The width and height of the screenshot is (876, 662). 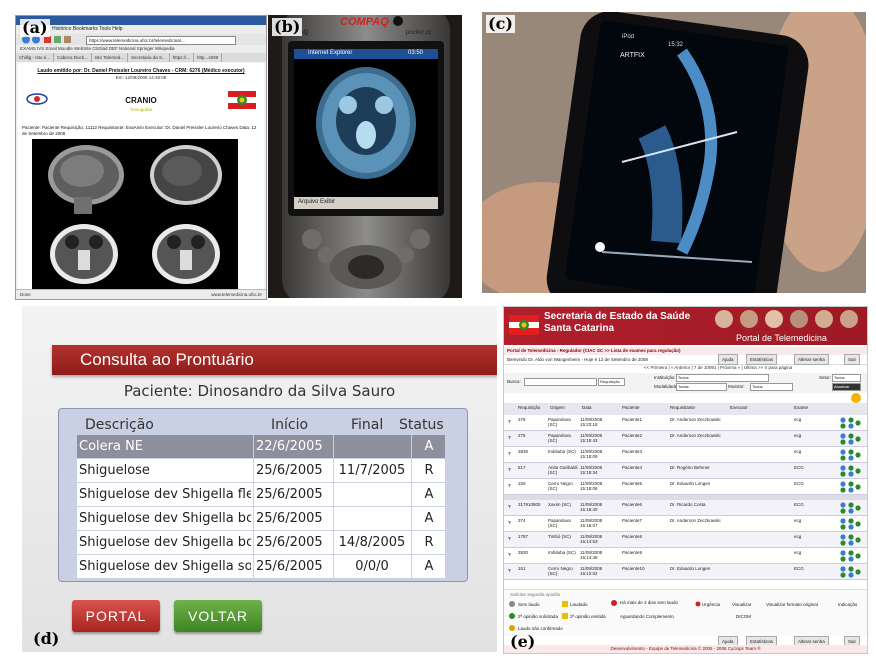 I want to click on panel-label-d: (d), so click(x=46, y=638).